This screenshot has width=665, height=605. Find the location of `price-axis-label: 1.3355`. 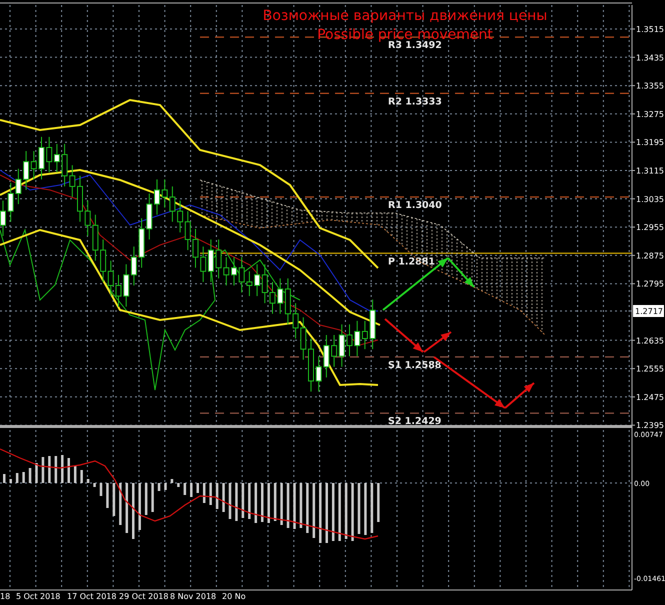

price-axis-label: 1.3355 is located at coordinates (650, 86).